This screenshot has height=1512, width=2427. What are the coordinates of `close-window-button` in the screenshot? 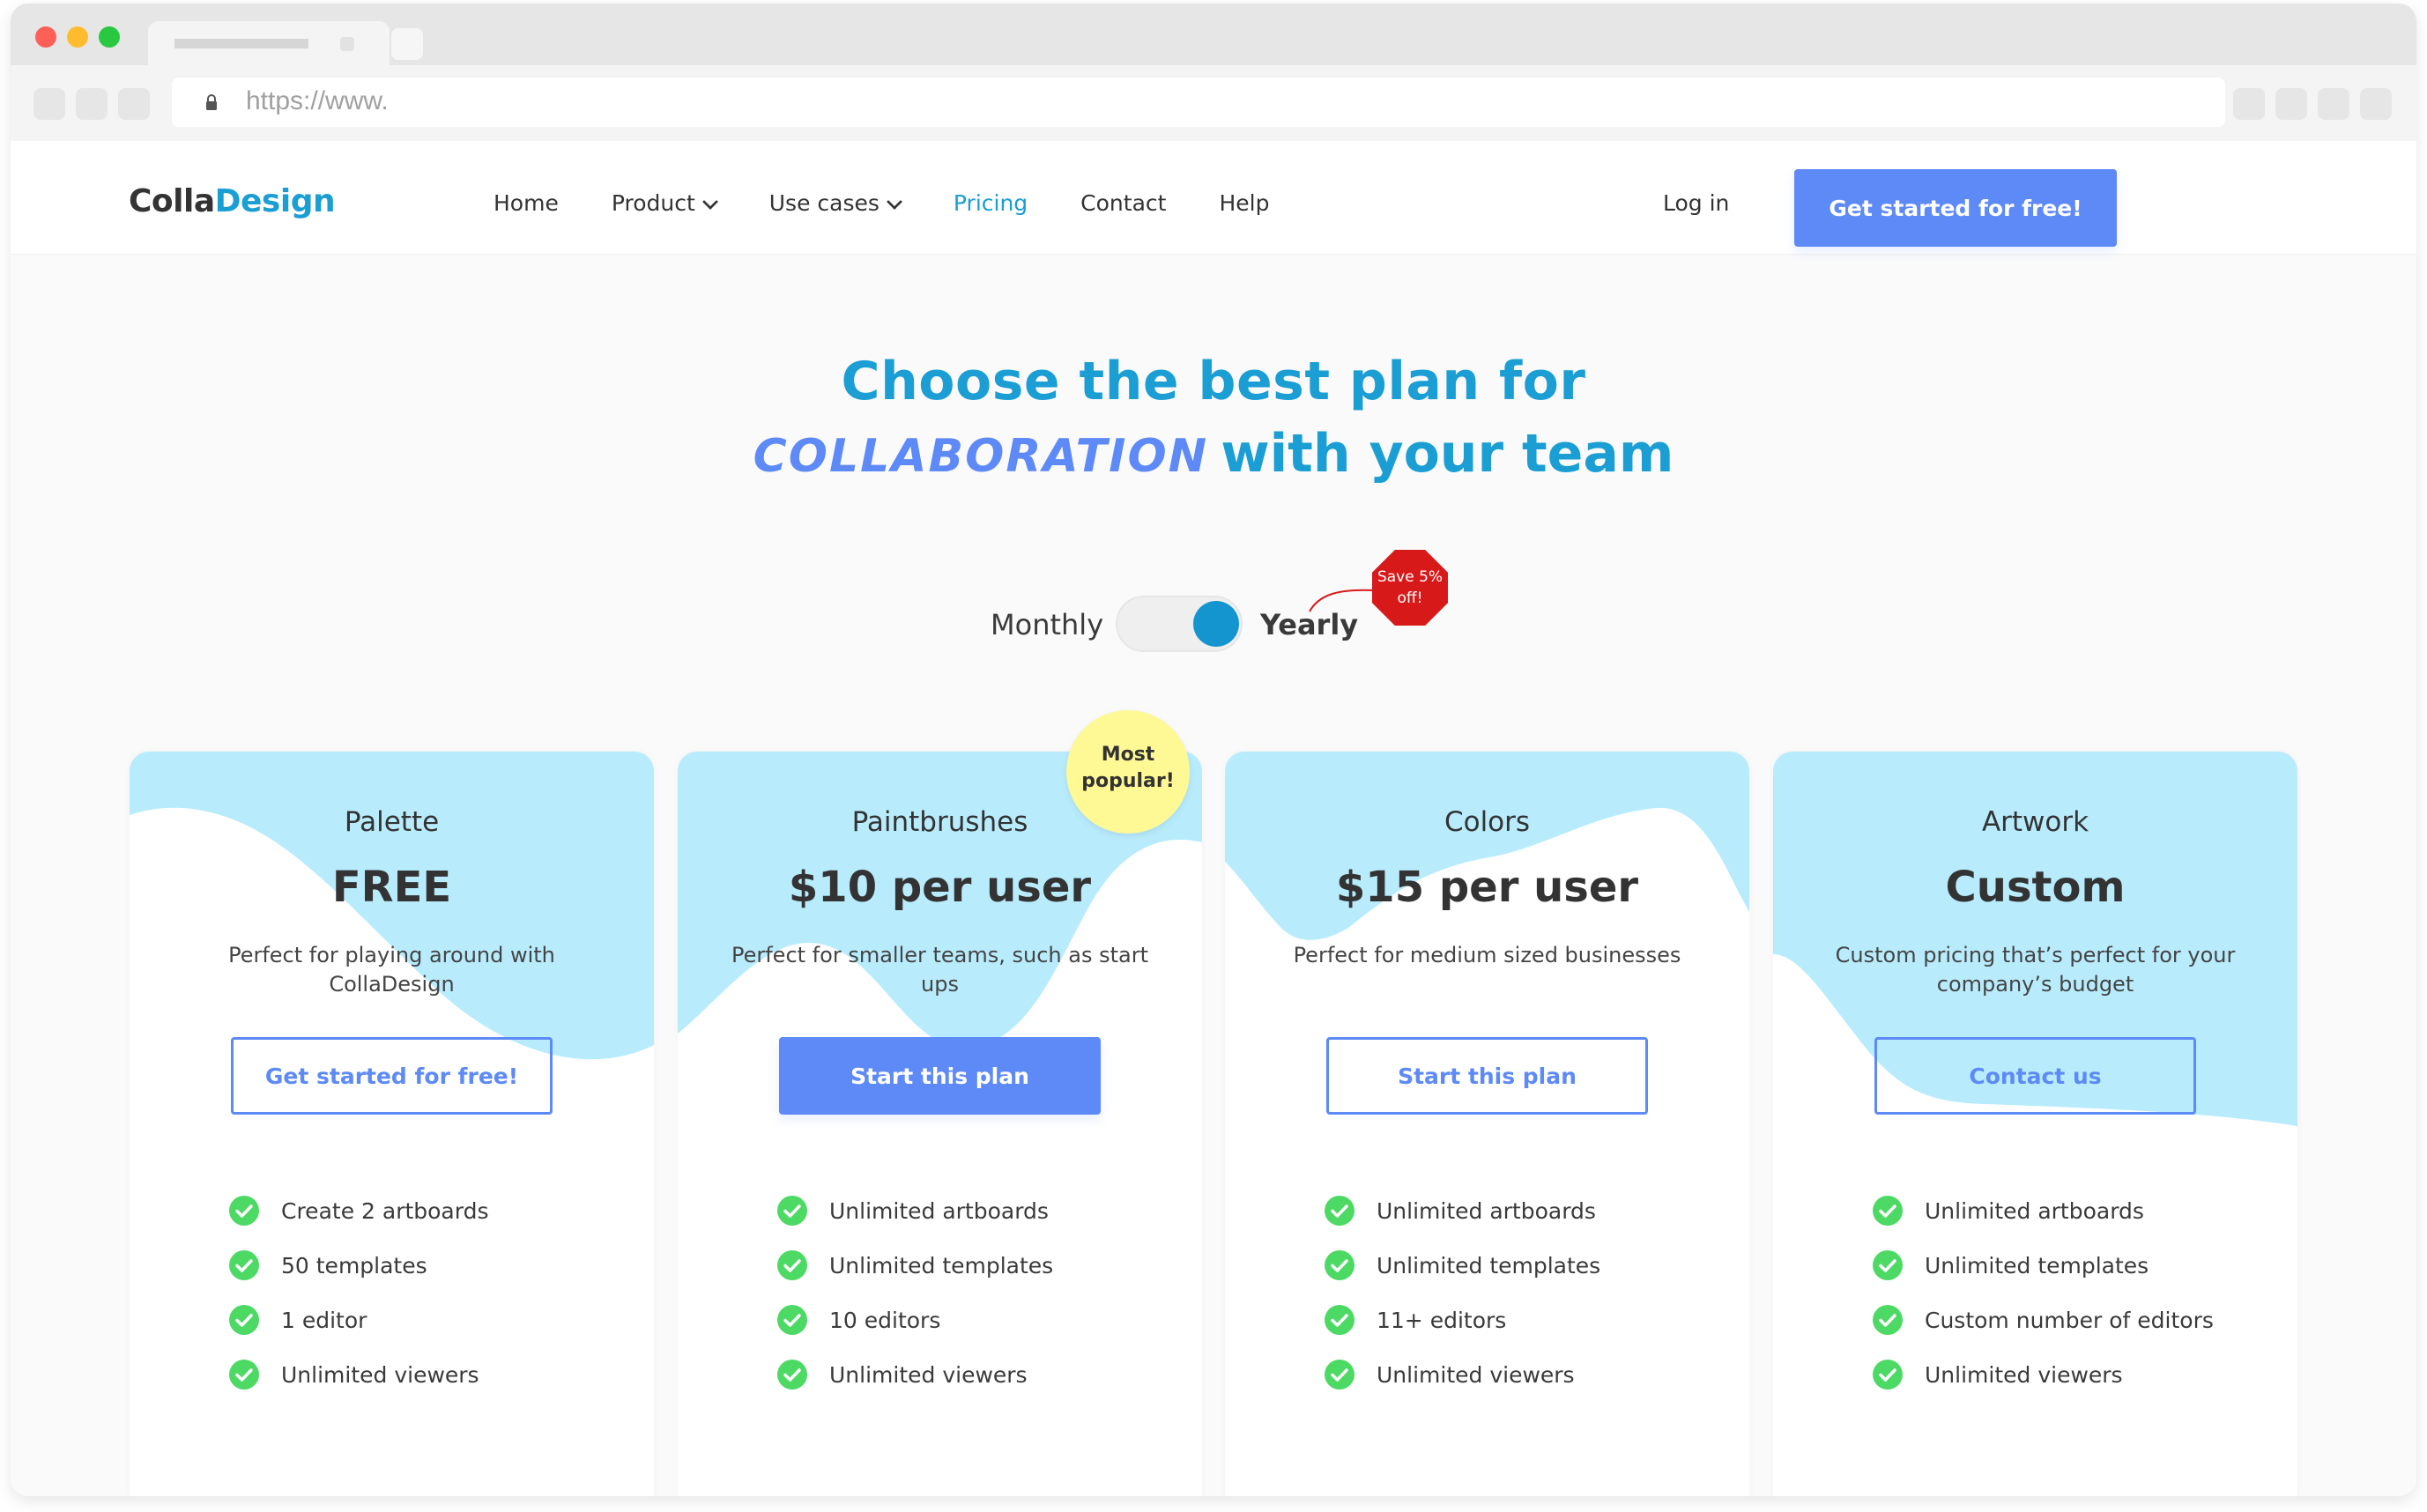 It's located at (45, 37).